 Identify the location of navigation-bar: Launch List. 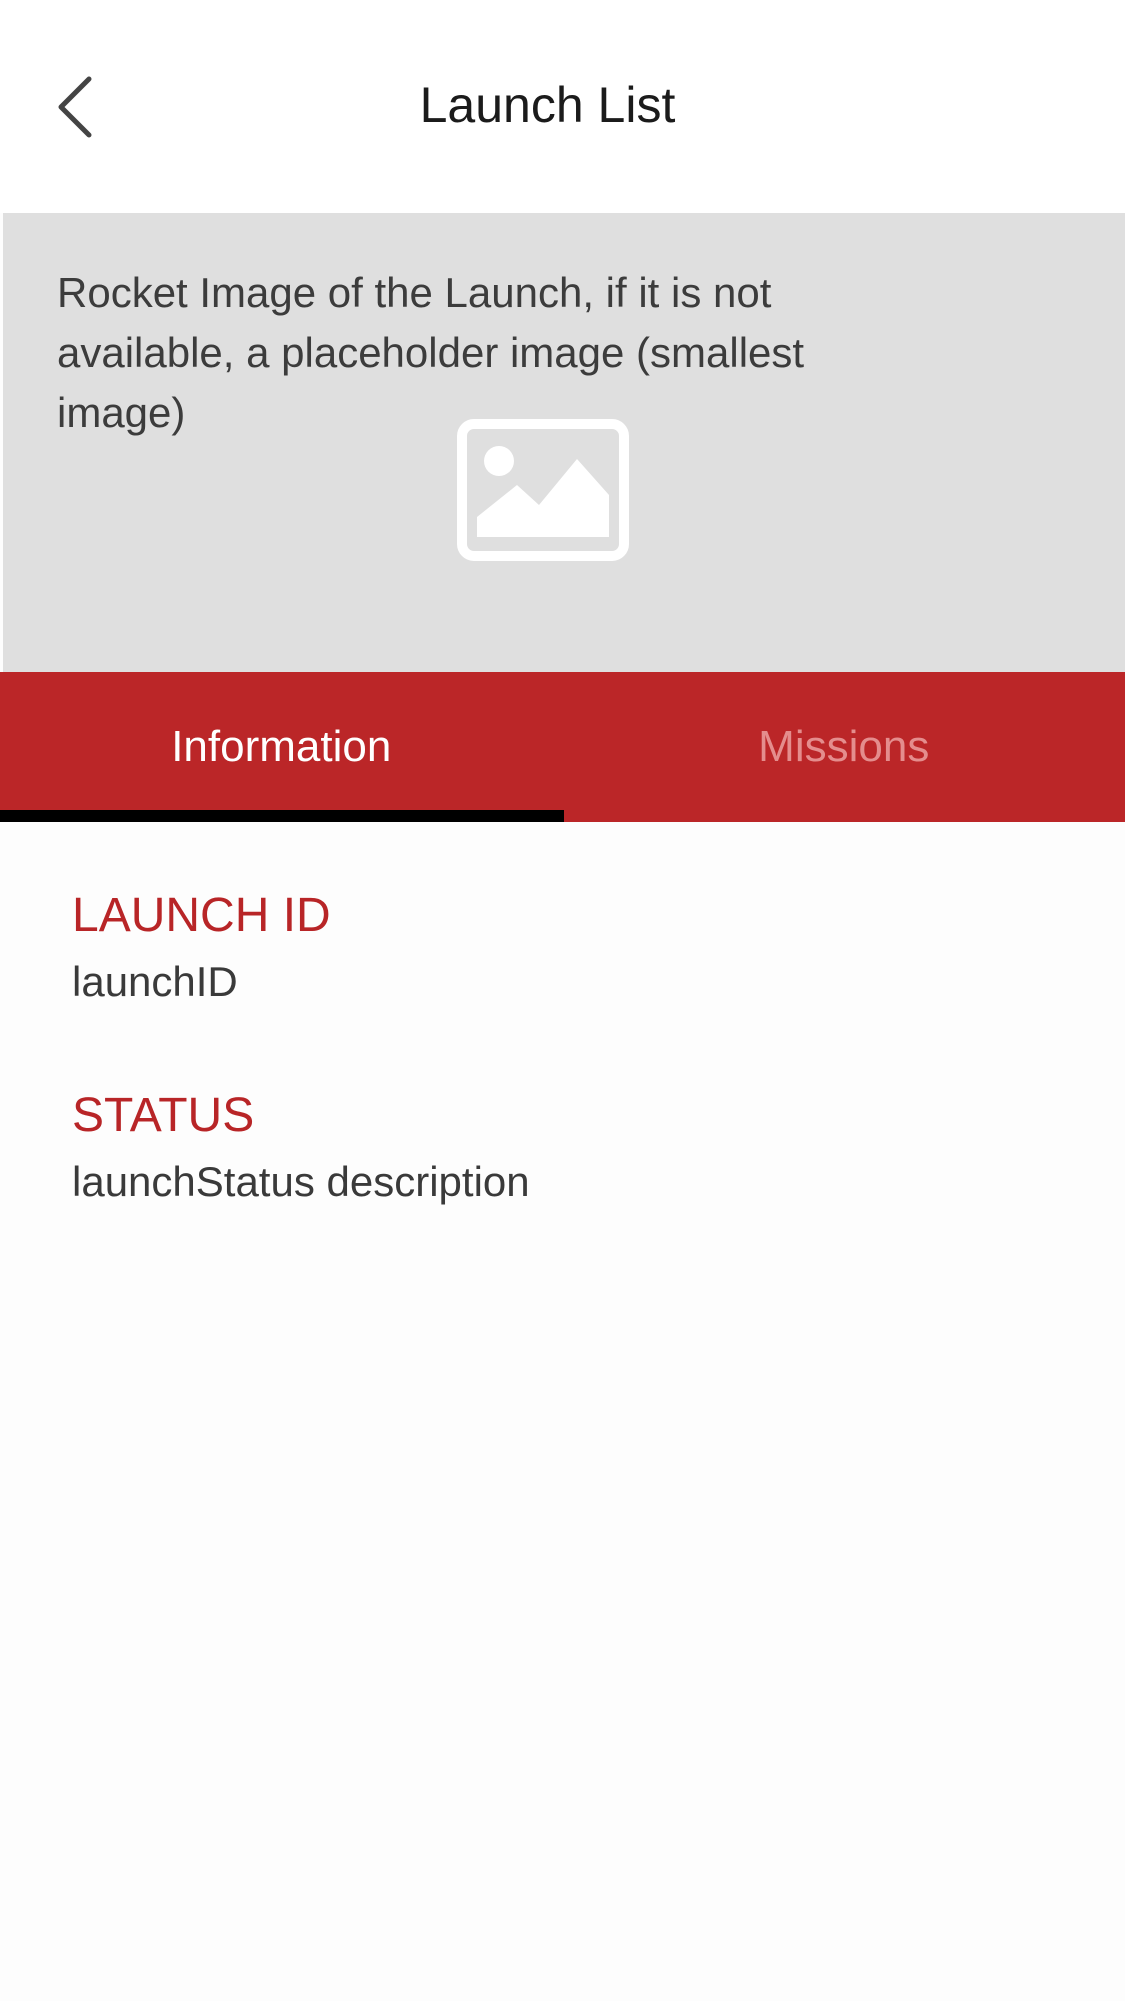
(562, 106).